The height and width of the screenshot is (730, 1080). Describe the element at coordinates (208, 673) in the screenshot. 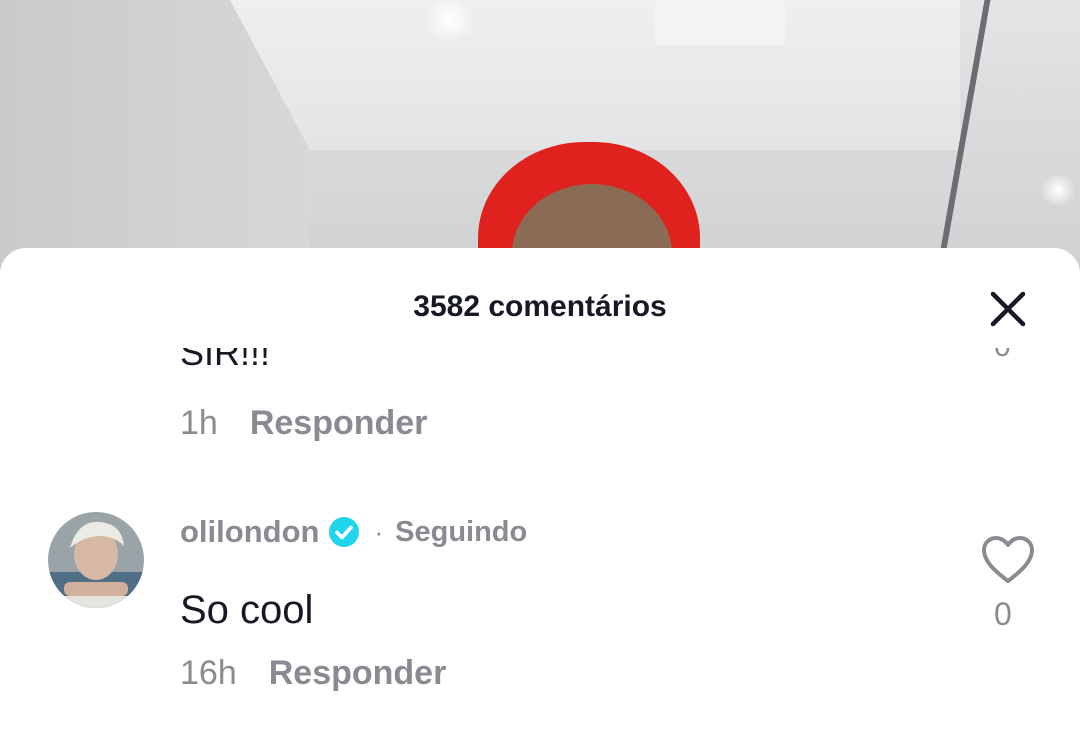

I see `comment-time: 16h` at that location.